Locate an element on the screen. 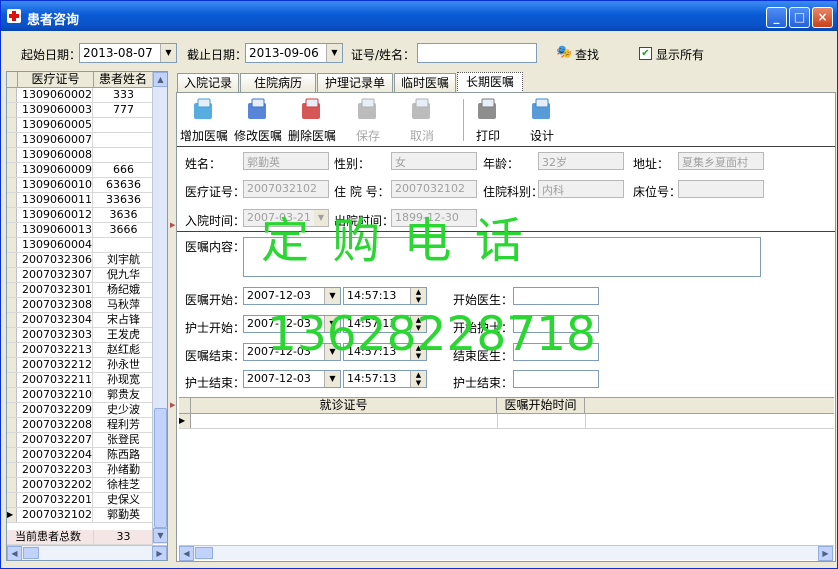 This screenshot has height=569, width=838. tool-button-1: 修改医嘱 is located at coordinates (258, 121).